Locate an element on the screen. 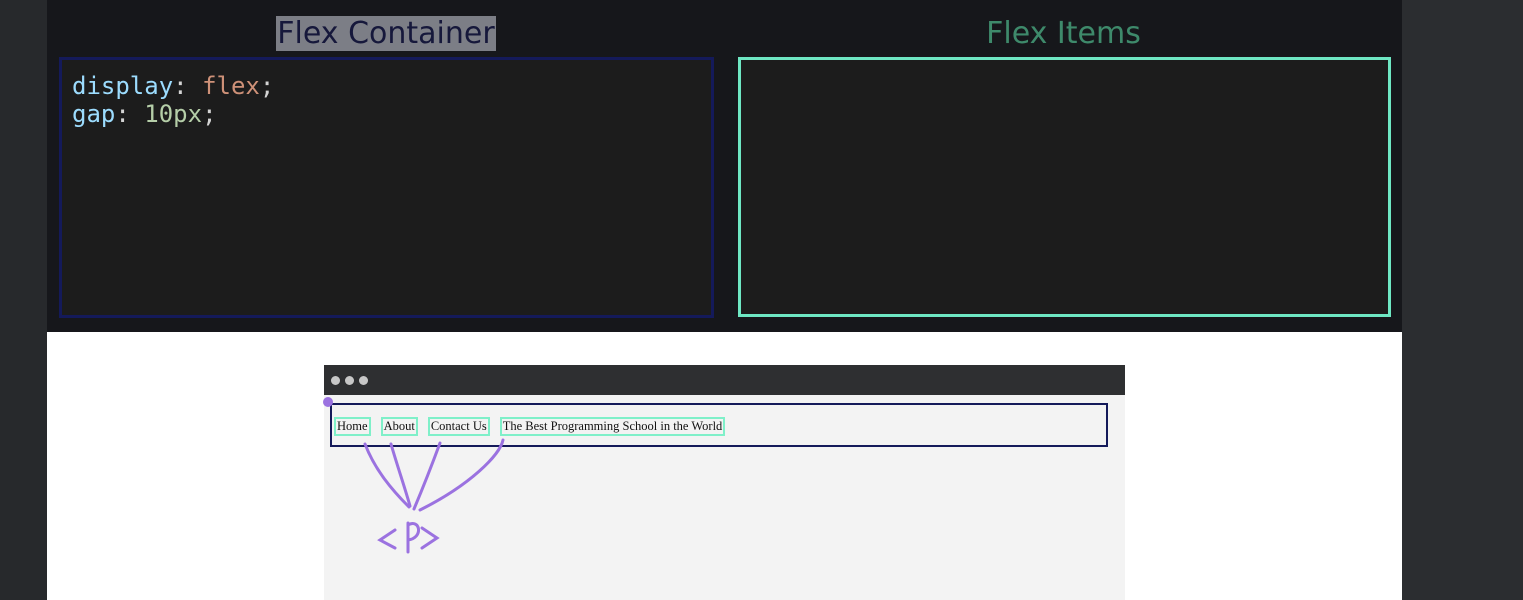 The image size is (1523, 600). annotation-lines is located at coordinates (434, 496).